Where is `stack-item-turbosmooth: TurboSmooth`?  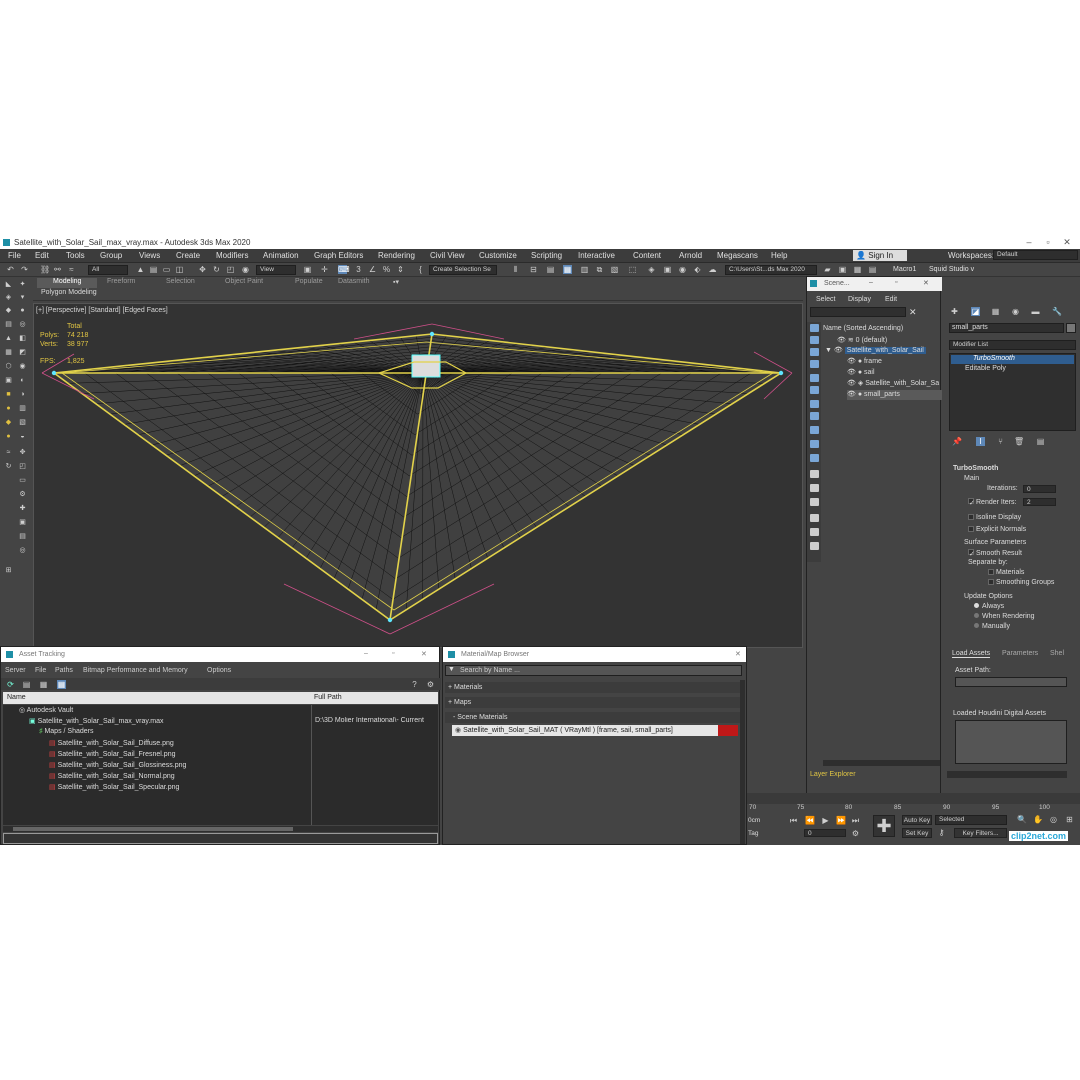
stack-item-turbosmooth: TurboSmooth is located at coordinates (1012, 359).